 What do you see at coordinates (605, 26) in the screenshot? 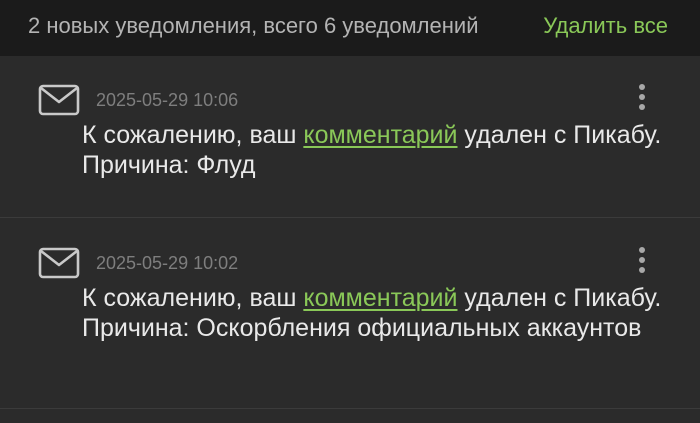
I see `delete-all-button: Удалить все` at bounding box center [605, 26].